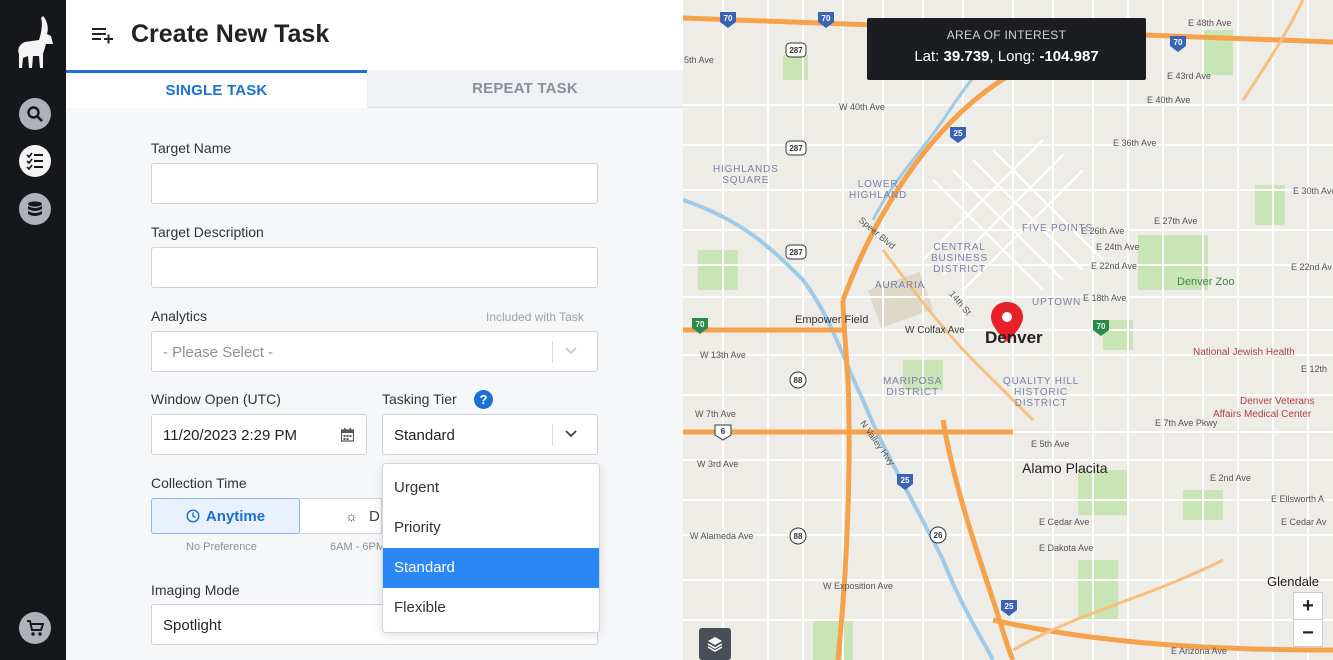 The height and width of the screenshot is (660, 1333). Describe the element at coordinates (1308, 606) in the screenshot. I see `zoom-in-button: +` at that location.